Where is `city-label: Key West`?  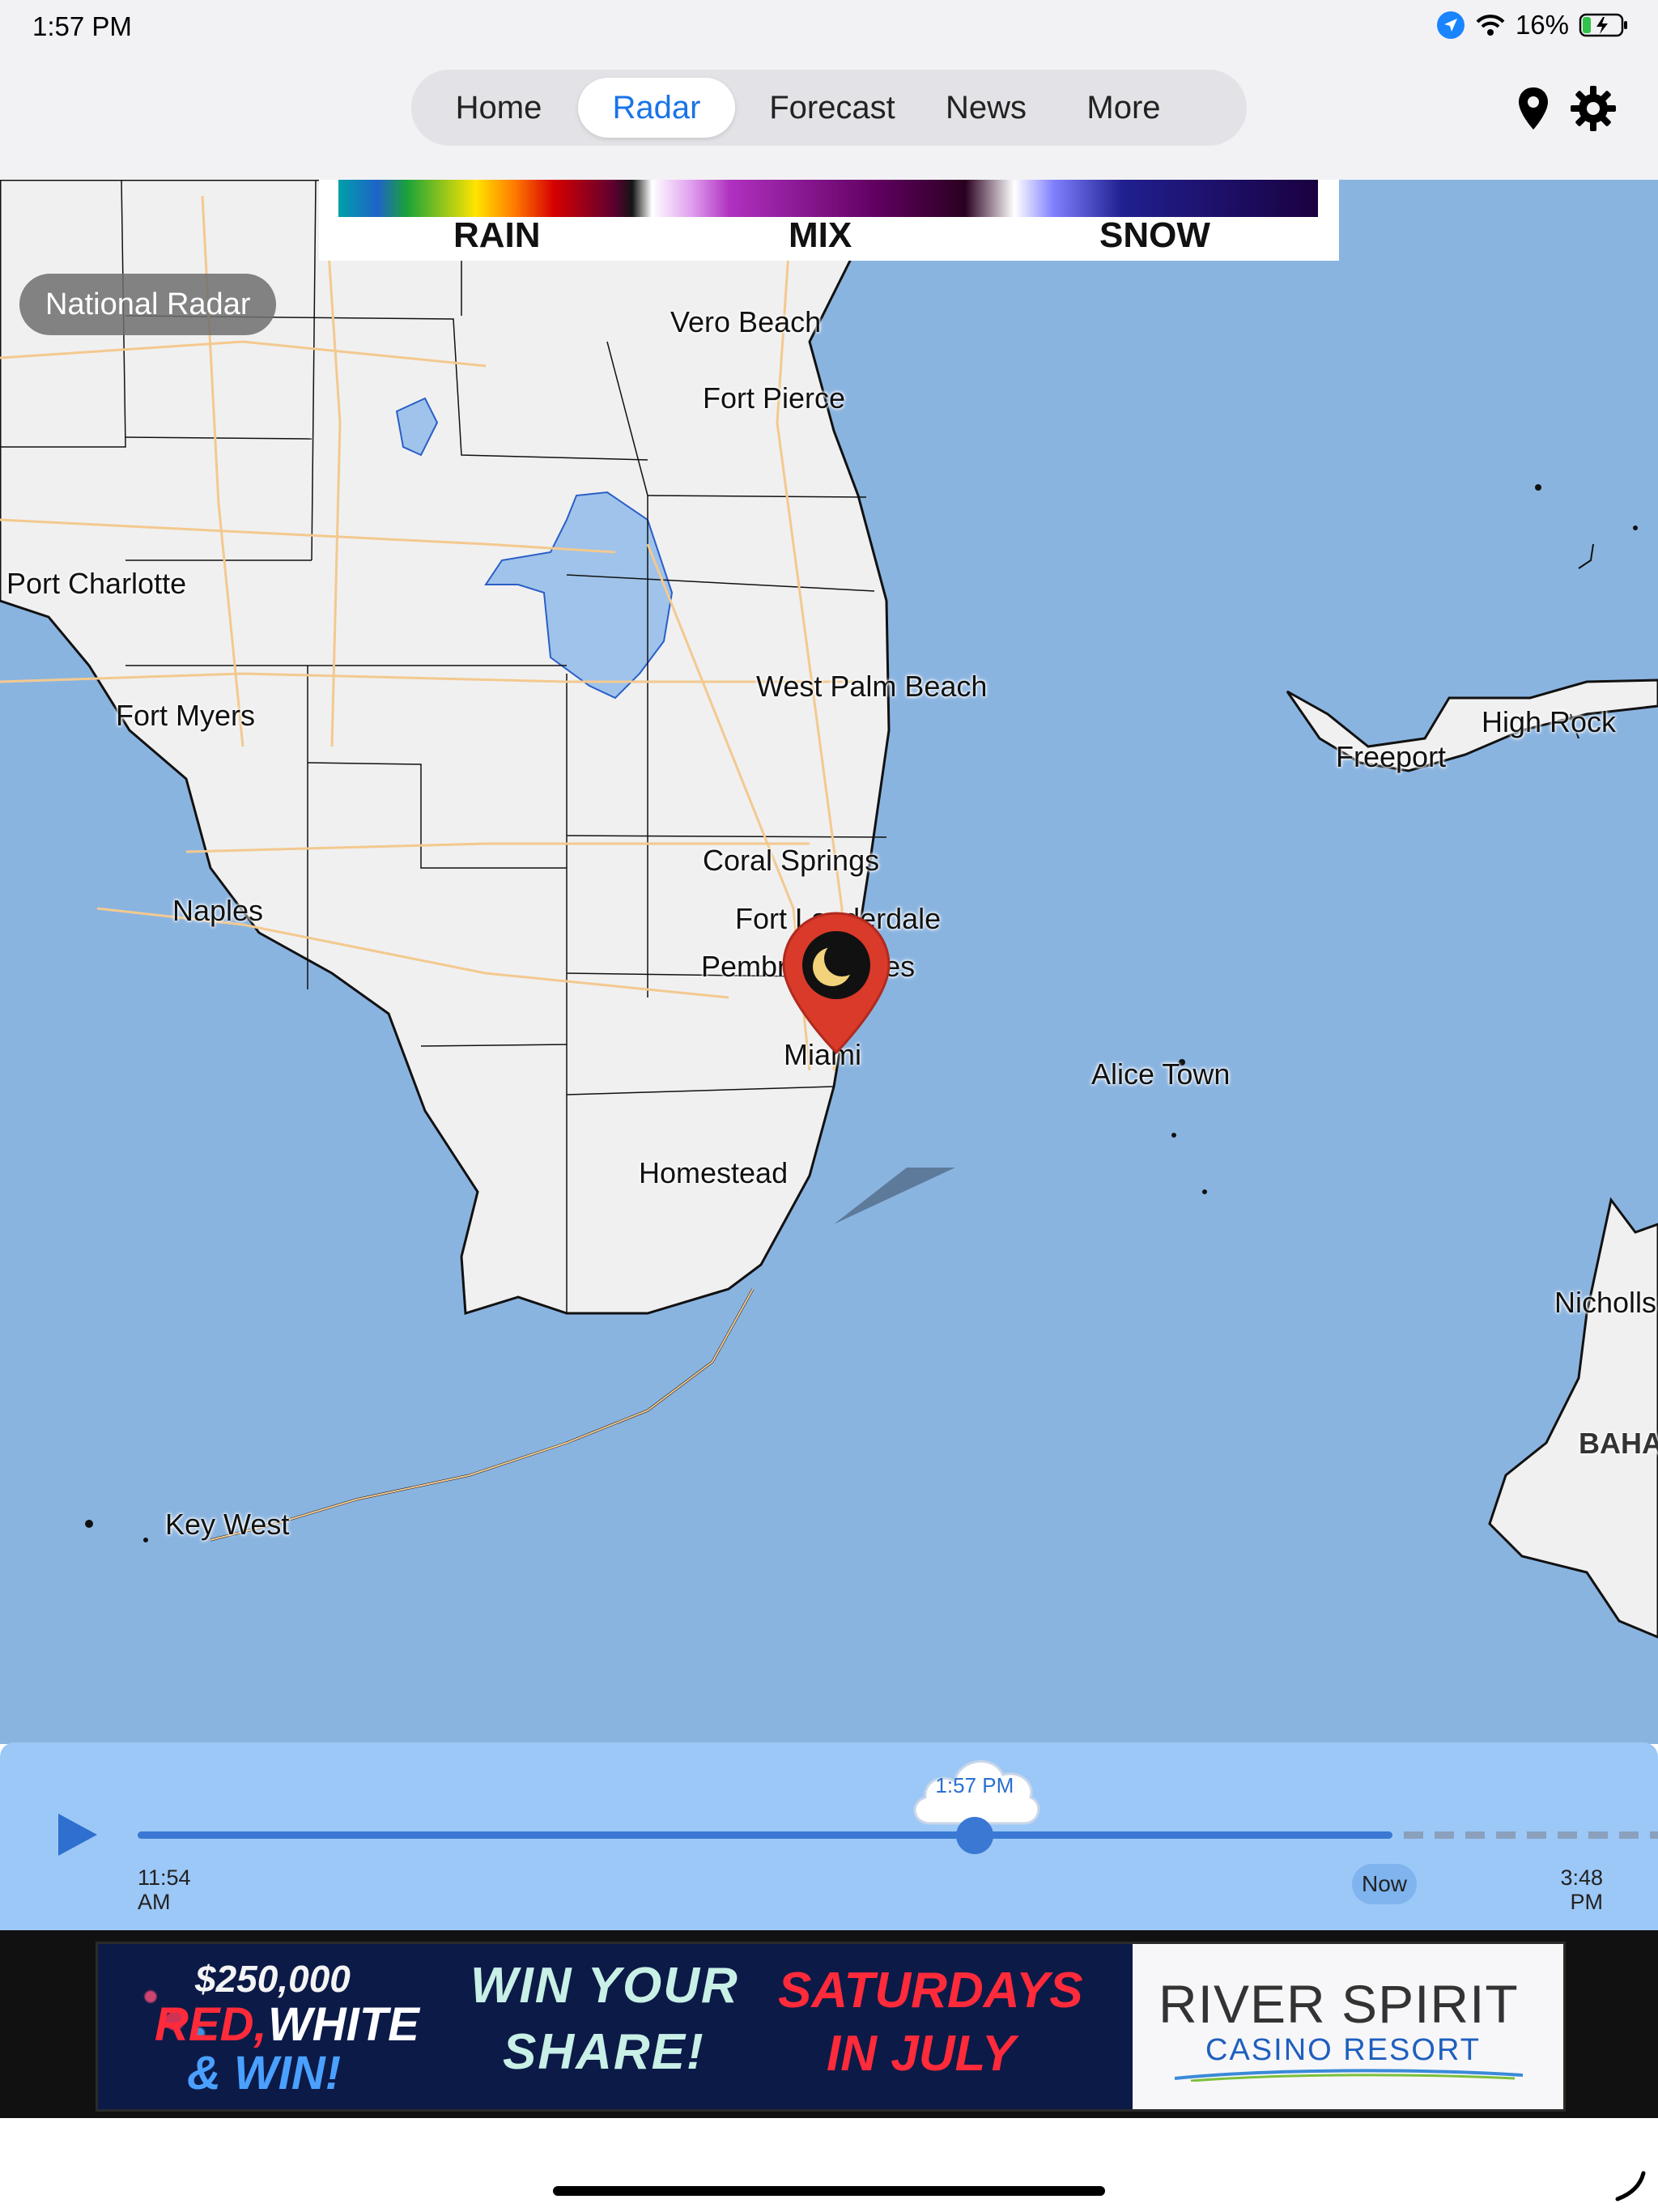
city-label: Key West is located at coordinates (227, 1524).